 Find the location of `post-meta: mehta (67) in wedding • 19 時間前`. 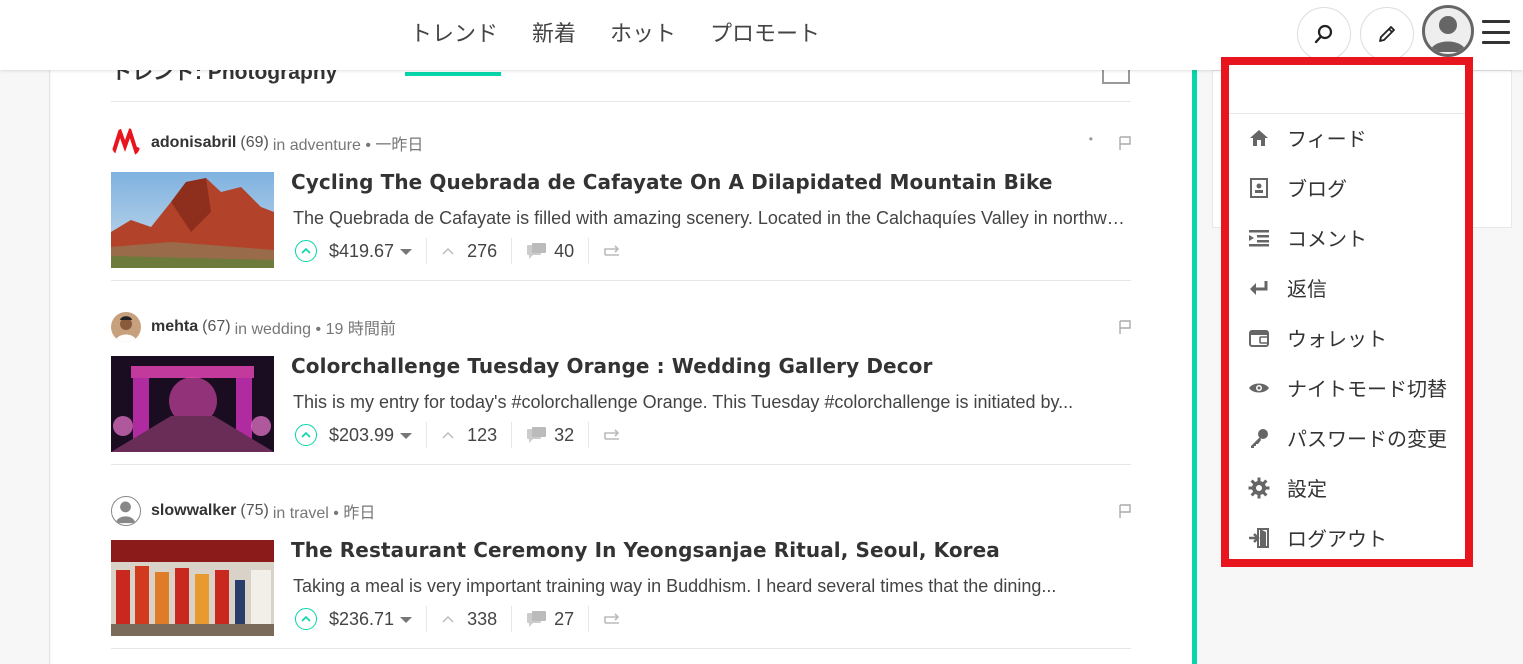

post-meta: mehta (67) in wedding • 19 時間前 is located at coordinates (253, 327).